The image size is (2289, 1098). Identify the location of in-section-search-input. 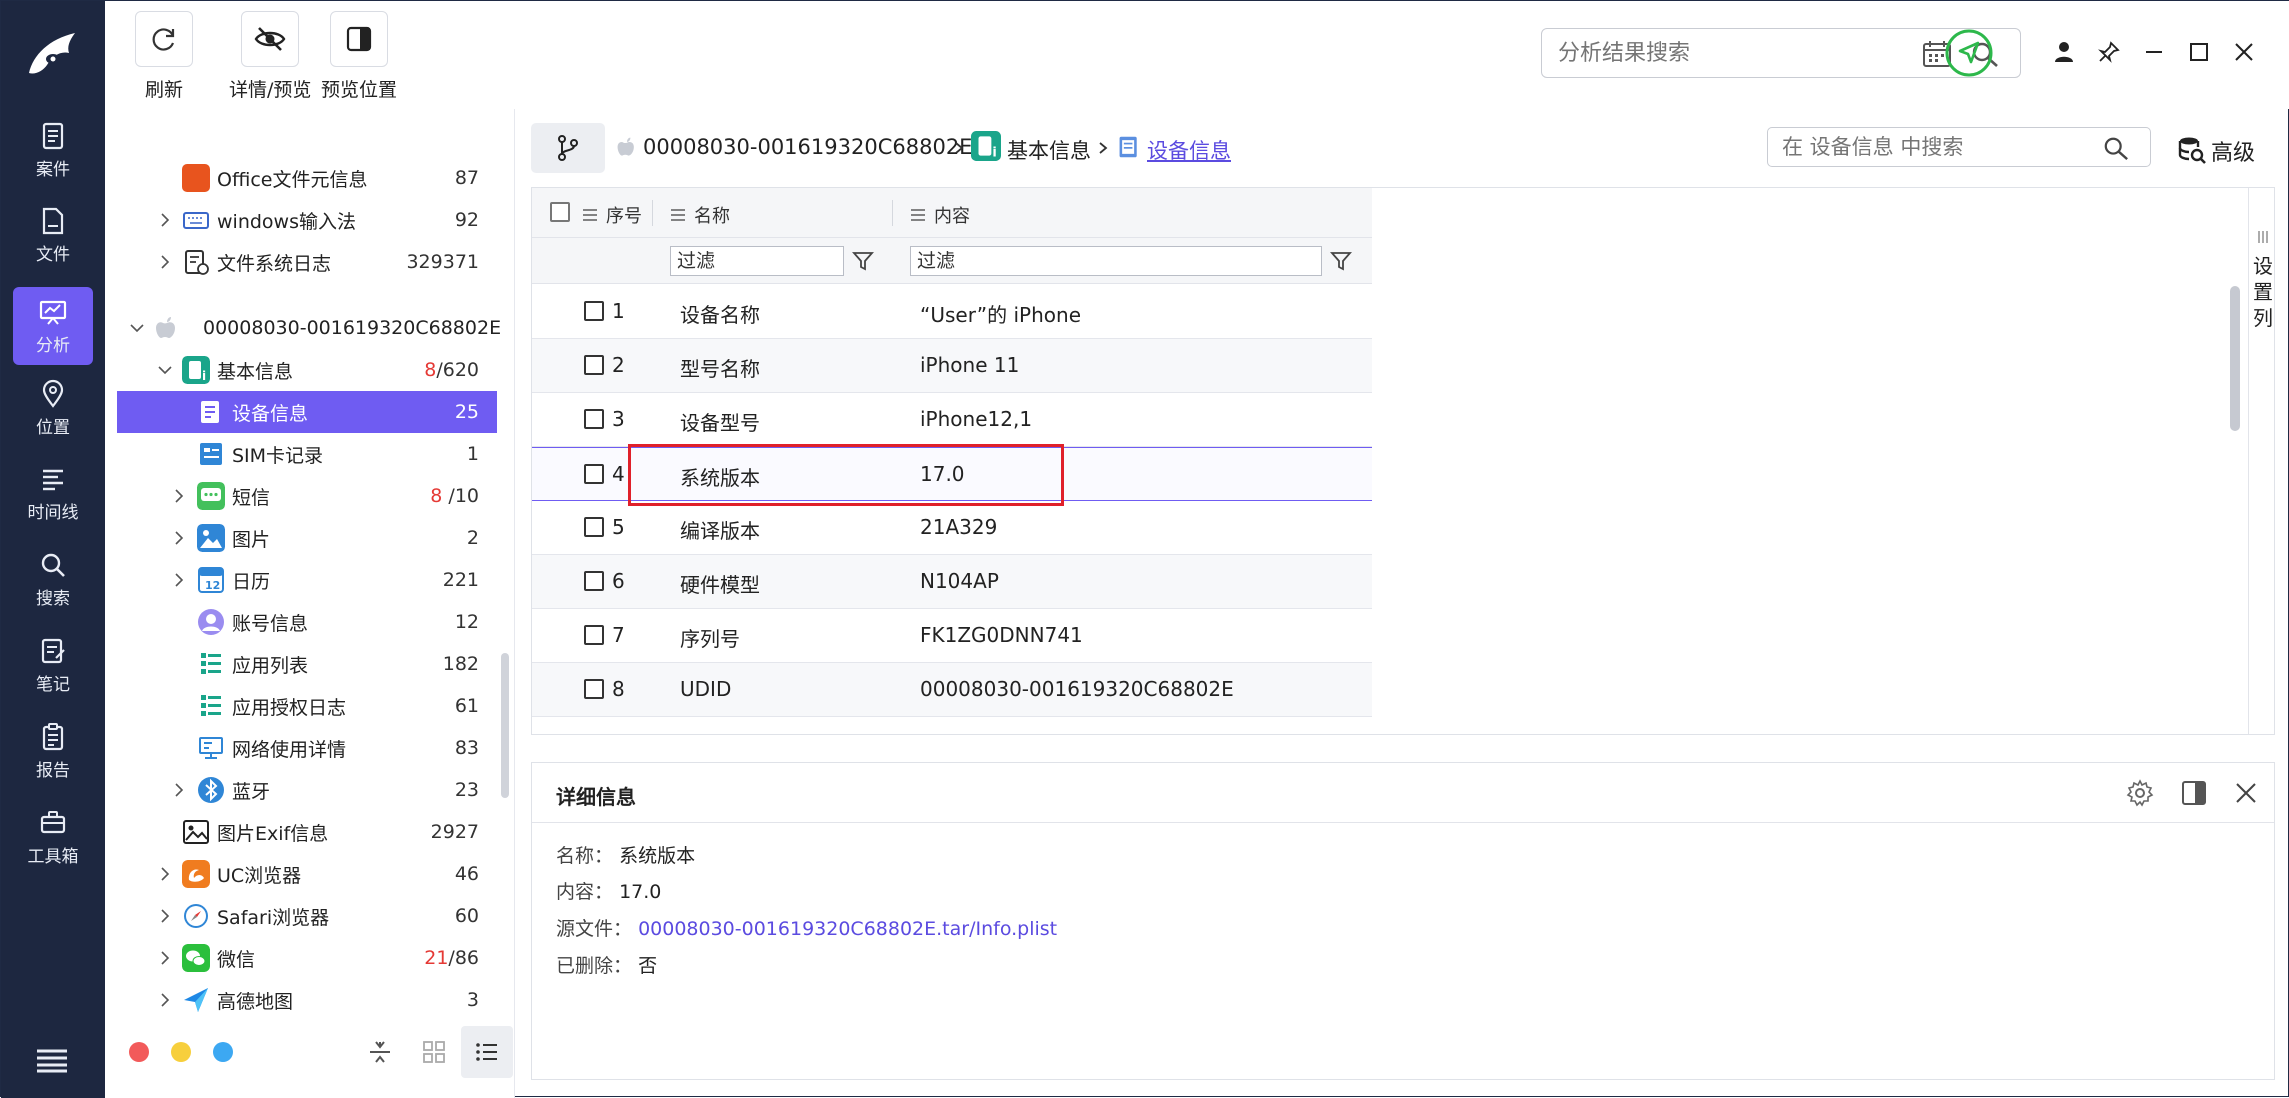
(1932, 147).